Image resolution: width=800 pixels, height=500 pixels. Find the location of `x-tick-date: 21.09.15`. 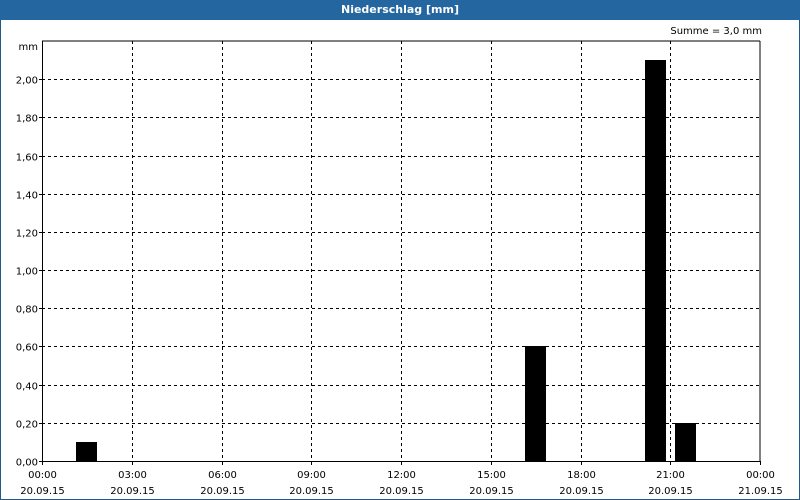

x-tick-date: 21.09.15 is located at coordinates (760, 491).